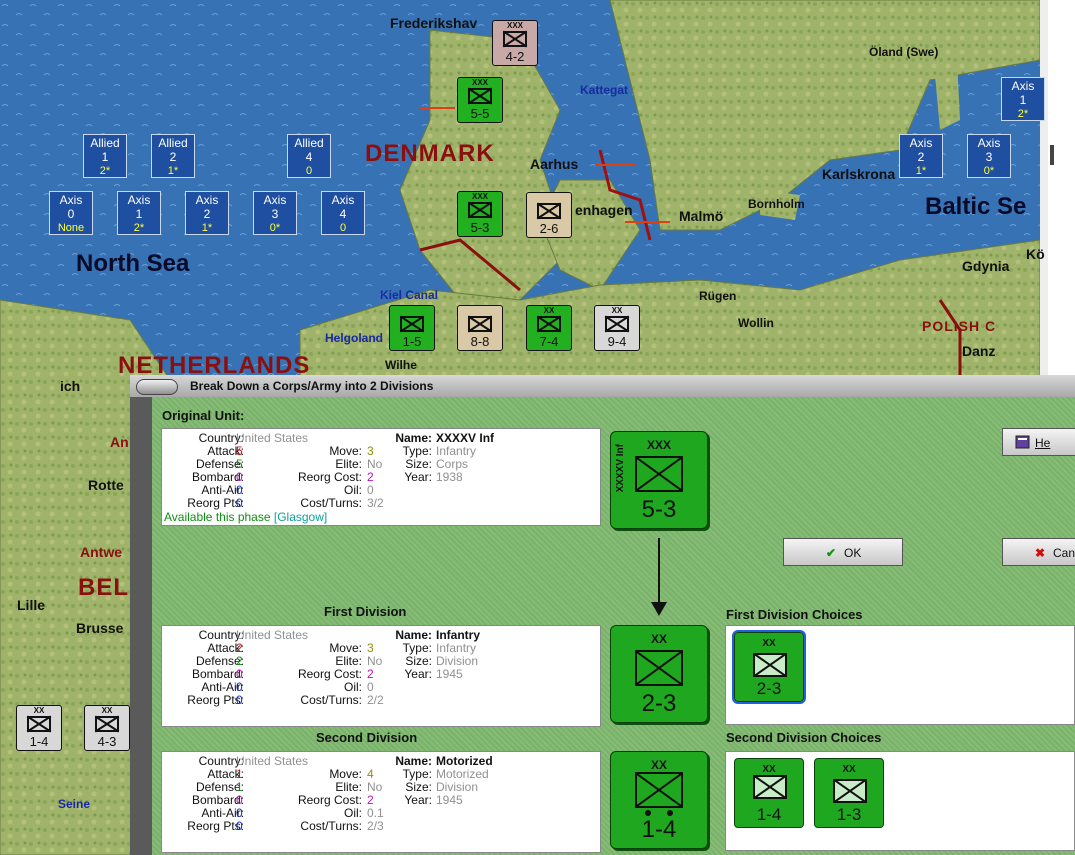 The image size is (1075, 855). What do you see at coordinates (549, 215) in the screenshot?
I see `map-unit-counter: 2-6` at bounding box center [549, 215].